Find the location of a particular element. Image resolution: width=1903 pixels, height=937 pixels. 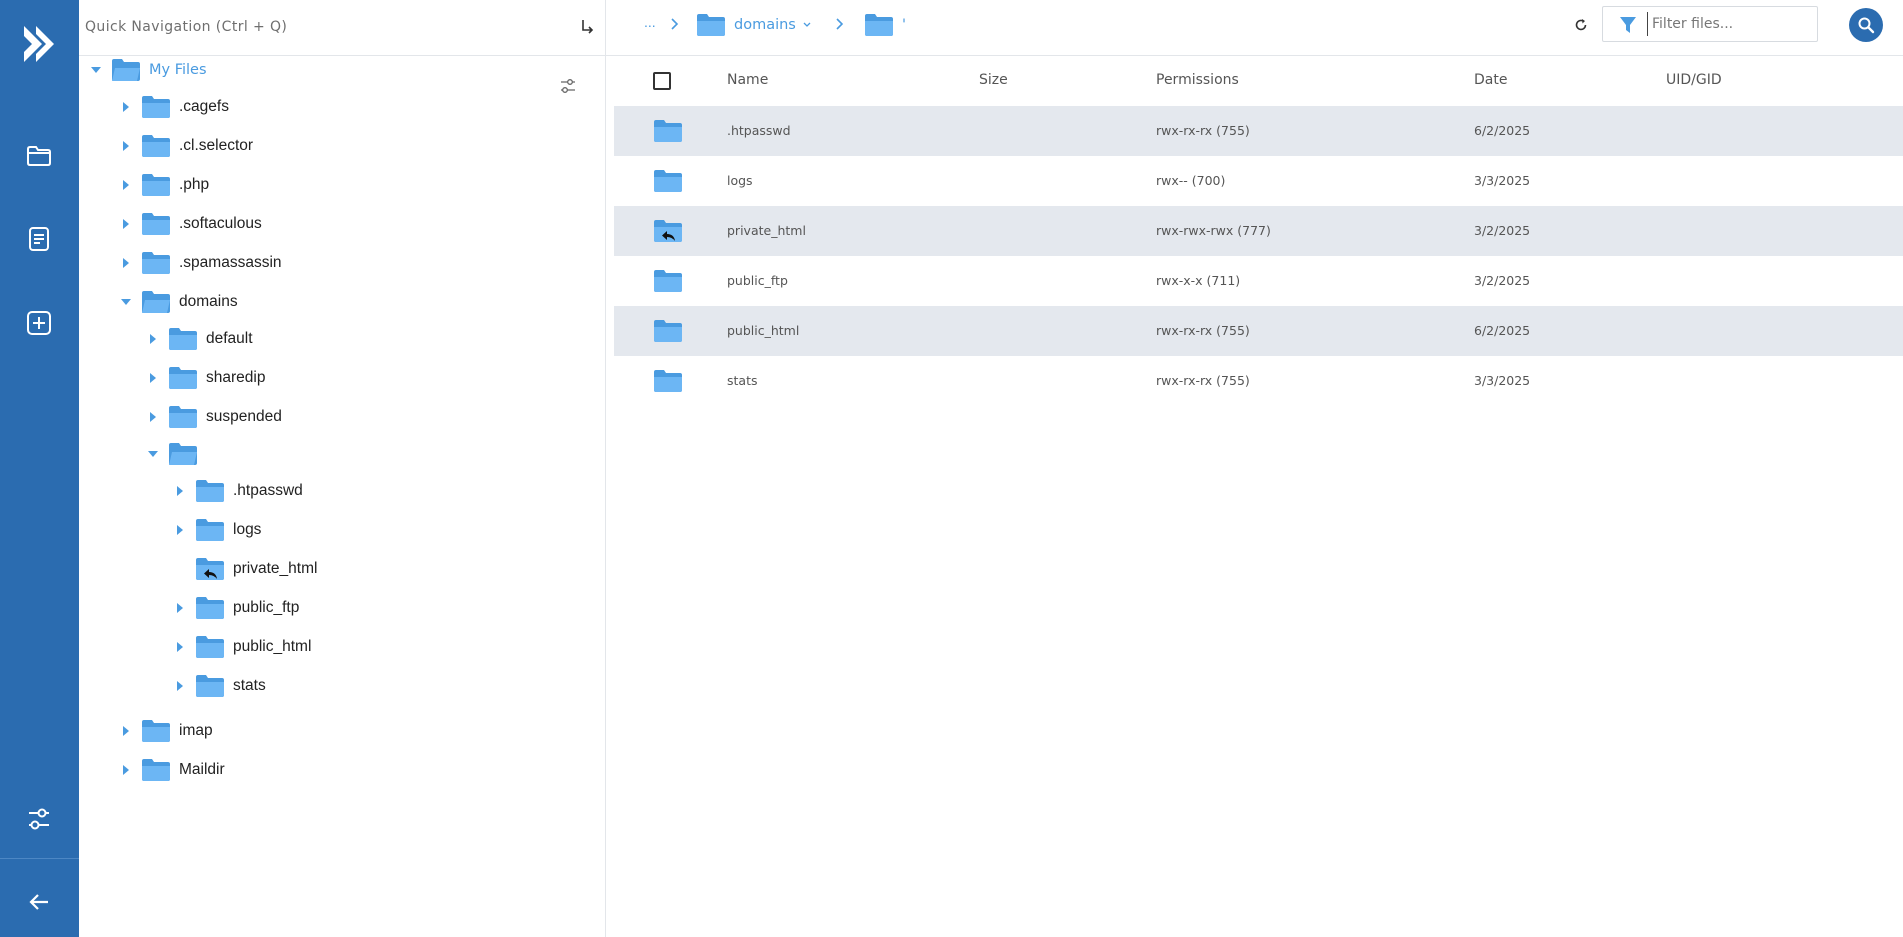

rail-create-button is located at coordinates (39, 323).